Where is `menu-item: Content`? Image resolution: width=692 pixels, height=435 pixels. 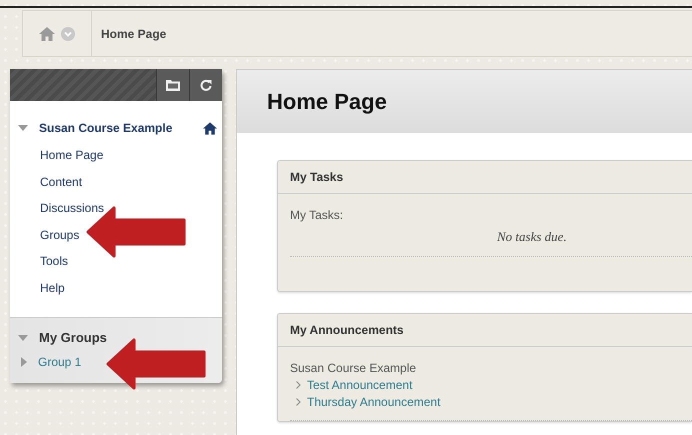
menu-item: Content is located at coordinates (61, 181).